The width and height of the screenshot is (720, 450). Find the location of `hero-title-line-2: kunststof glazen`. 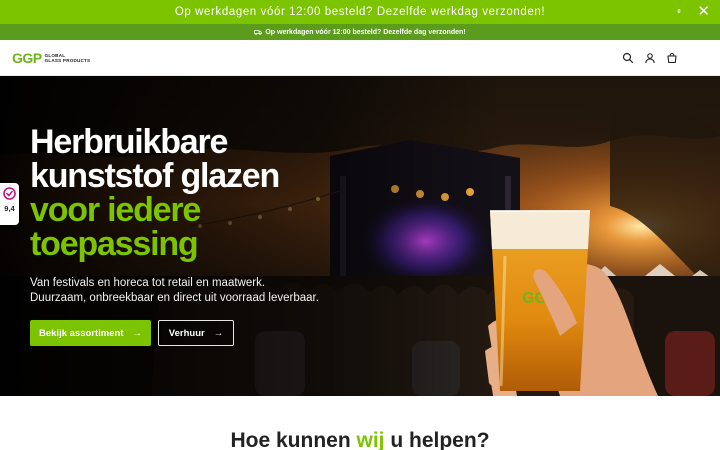

hero-title-line-2: kunststof glazen is located at coordinates (155, 176).